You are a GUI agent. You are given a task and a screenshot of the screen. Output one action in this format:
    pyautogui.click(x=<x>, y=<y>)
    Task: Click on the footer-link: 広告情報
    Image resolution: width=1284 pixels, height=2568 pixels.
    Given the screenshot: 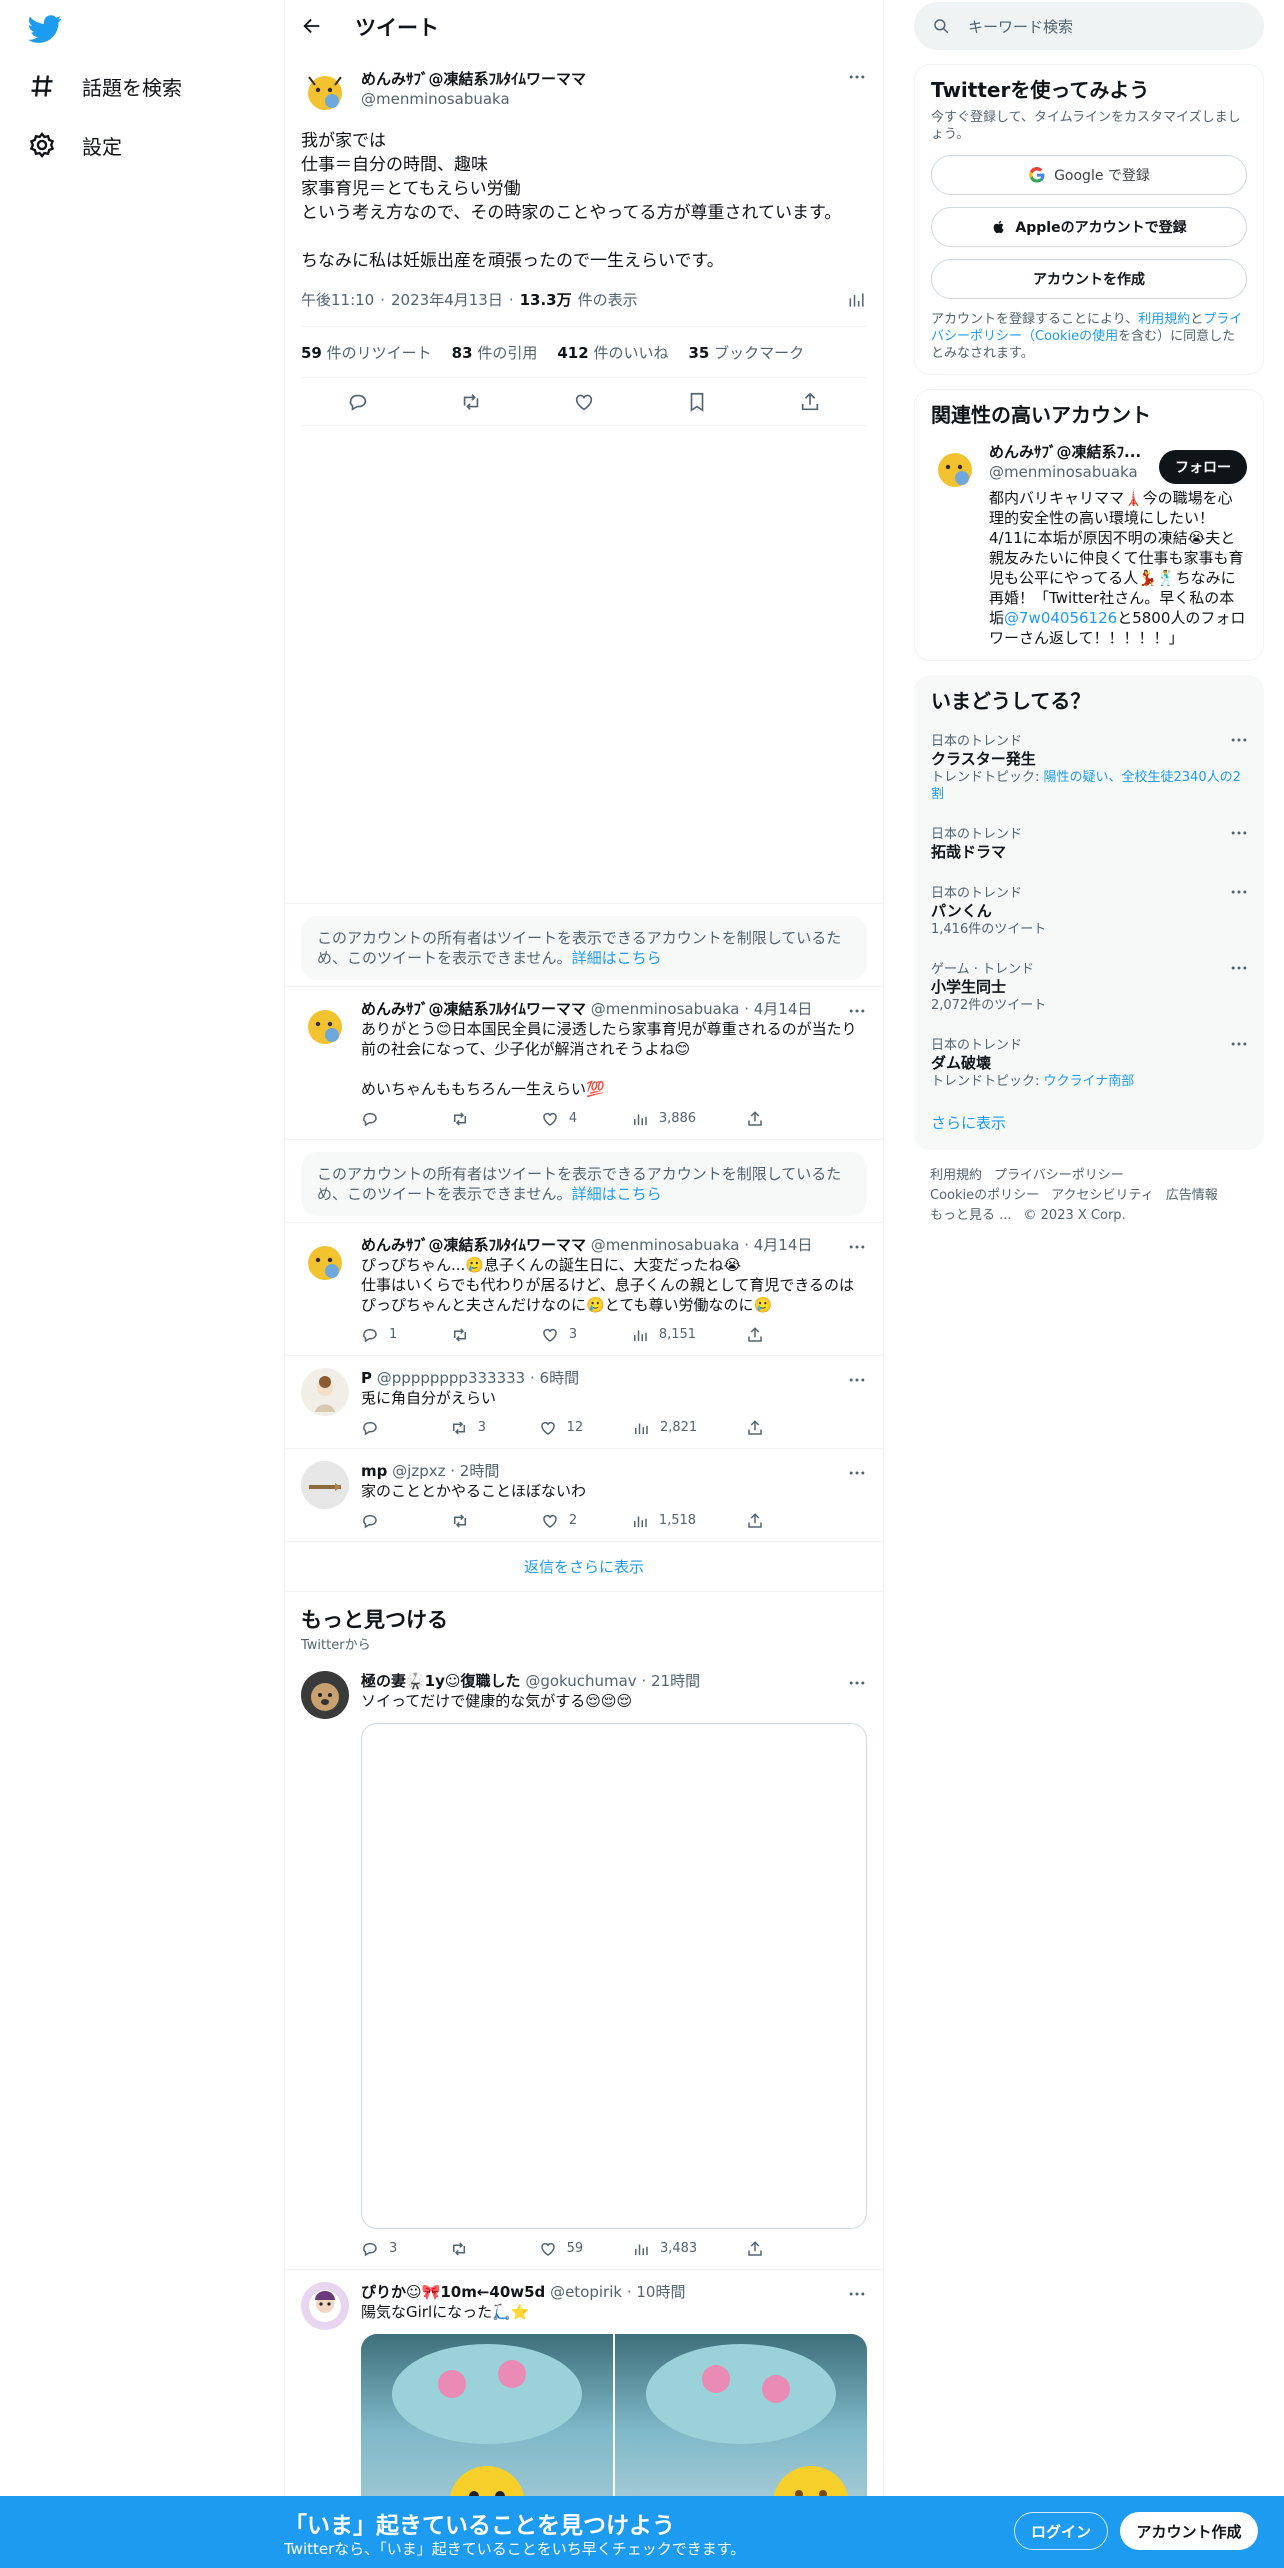 What is the action you would take?
    pyautogui.click(x=1192, y=1195)
    